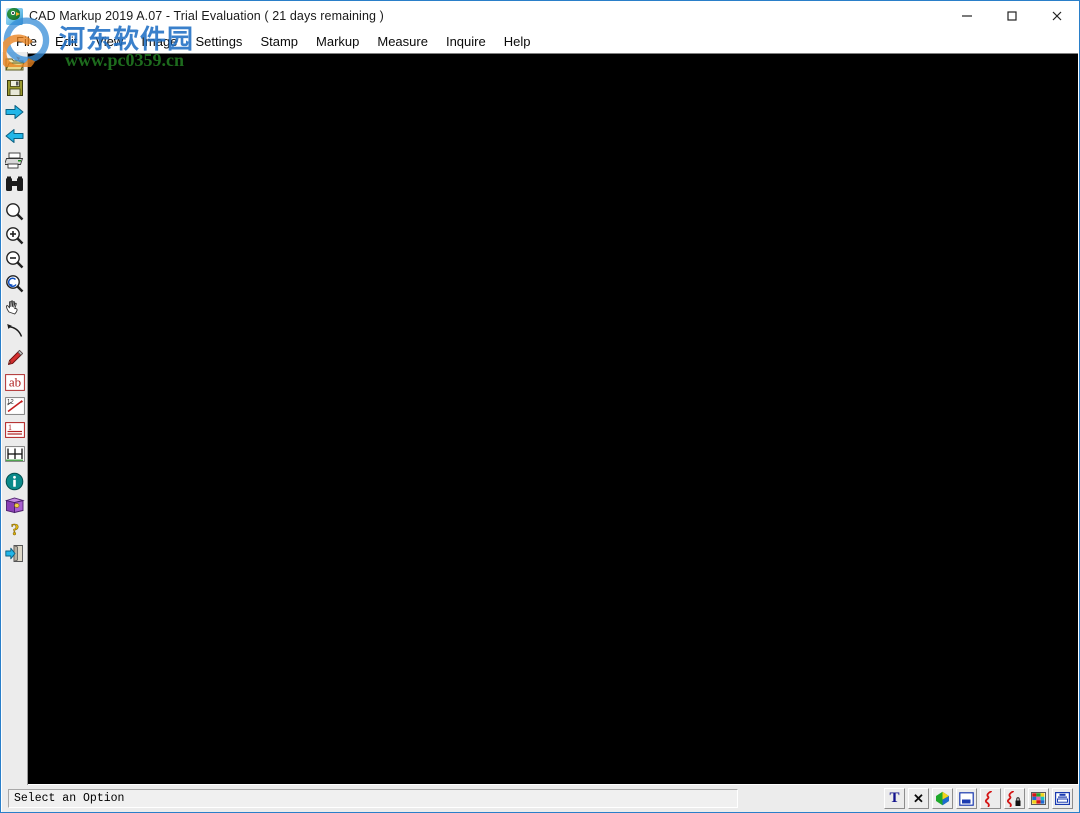 The width and height of the screenshot is (1080, 813). What do you see at coordinates (26, 41) in the screenshot?
I see `menu-item-file: File` at bounding box center [26, 41].